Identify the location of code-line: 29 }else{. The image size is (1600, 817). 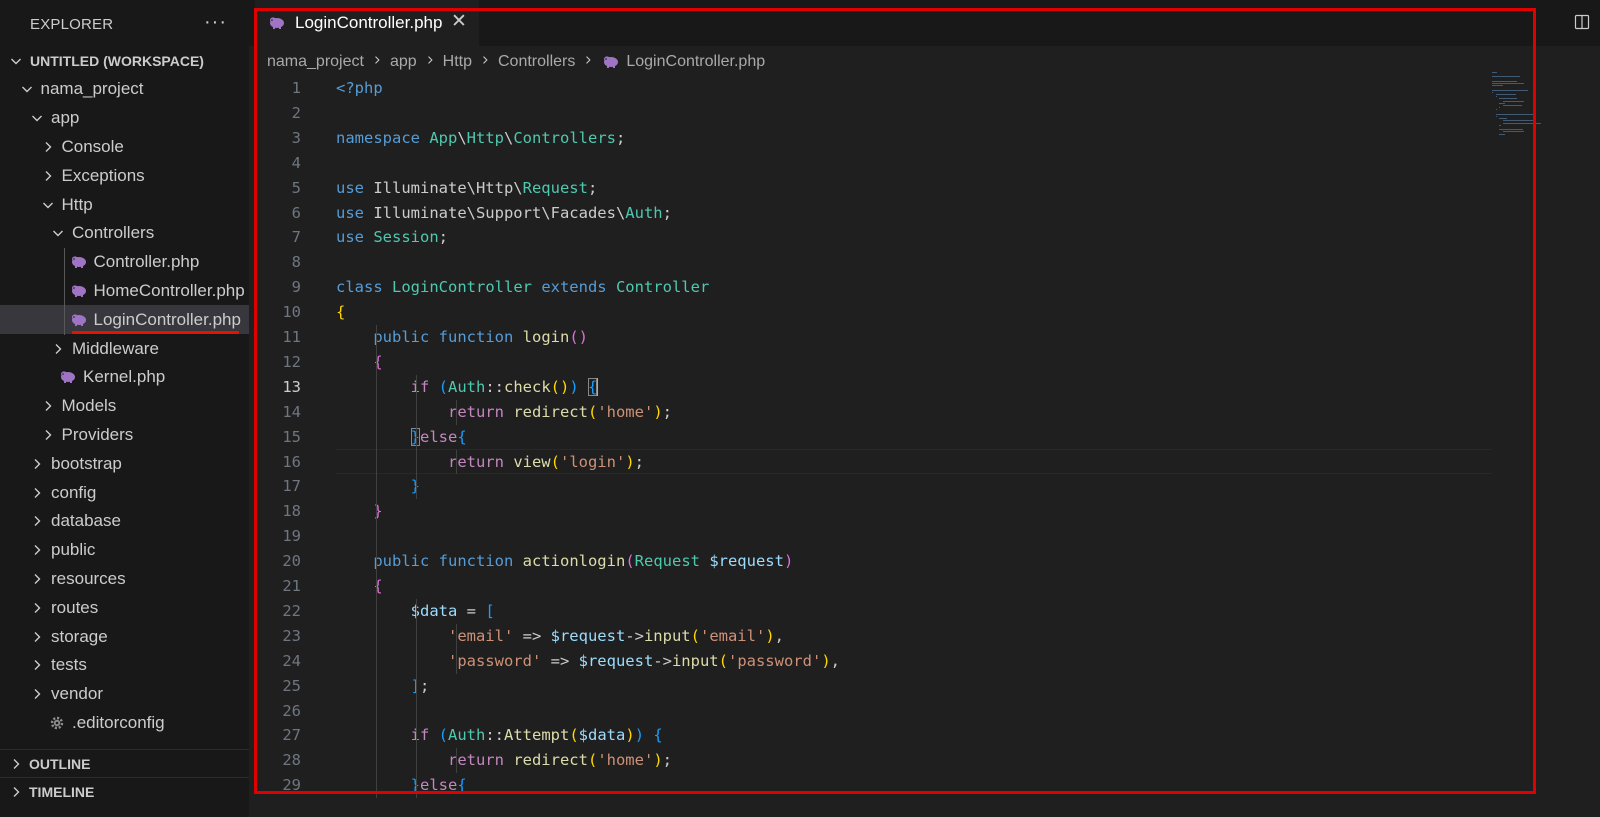
(879, 785).